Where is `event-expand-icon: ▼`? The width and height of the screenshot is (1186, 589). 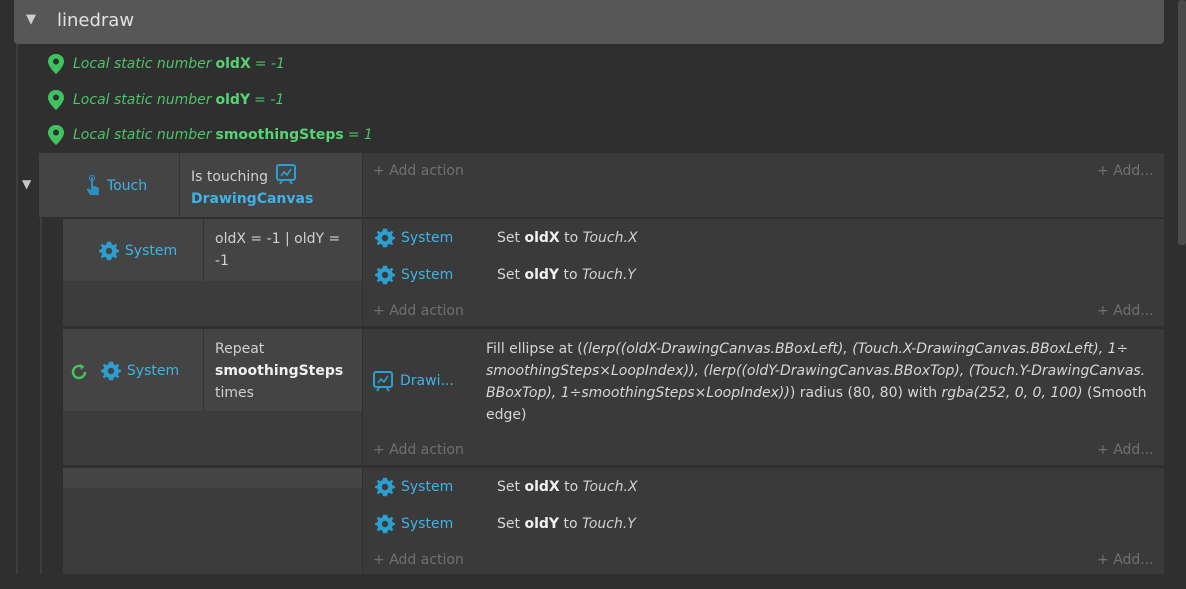
event-expand-icon: ▼ is located at coordinates (26, 184).